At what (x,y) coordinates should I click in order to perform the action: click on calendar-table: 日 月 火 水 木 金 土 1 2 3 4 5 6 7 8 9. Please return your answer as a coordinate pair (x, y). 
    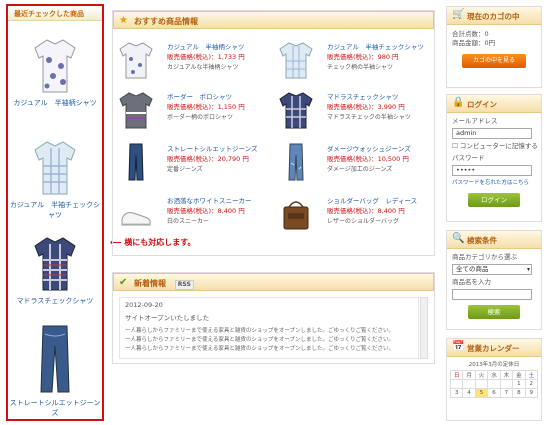
    Looking at the image, I should click on (494, 384).